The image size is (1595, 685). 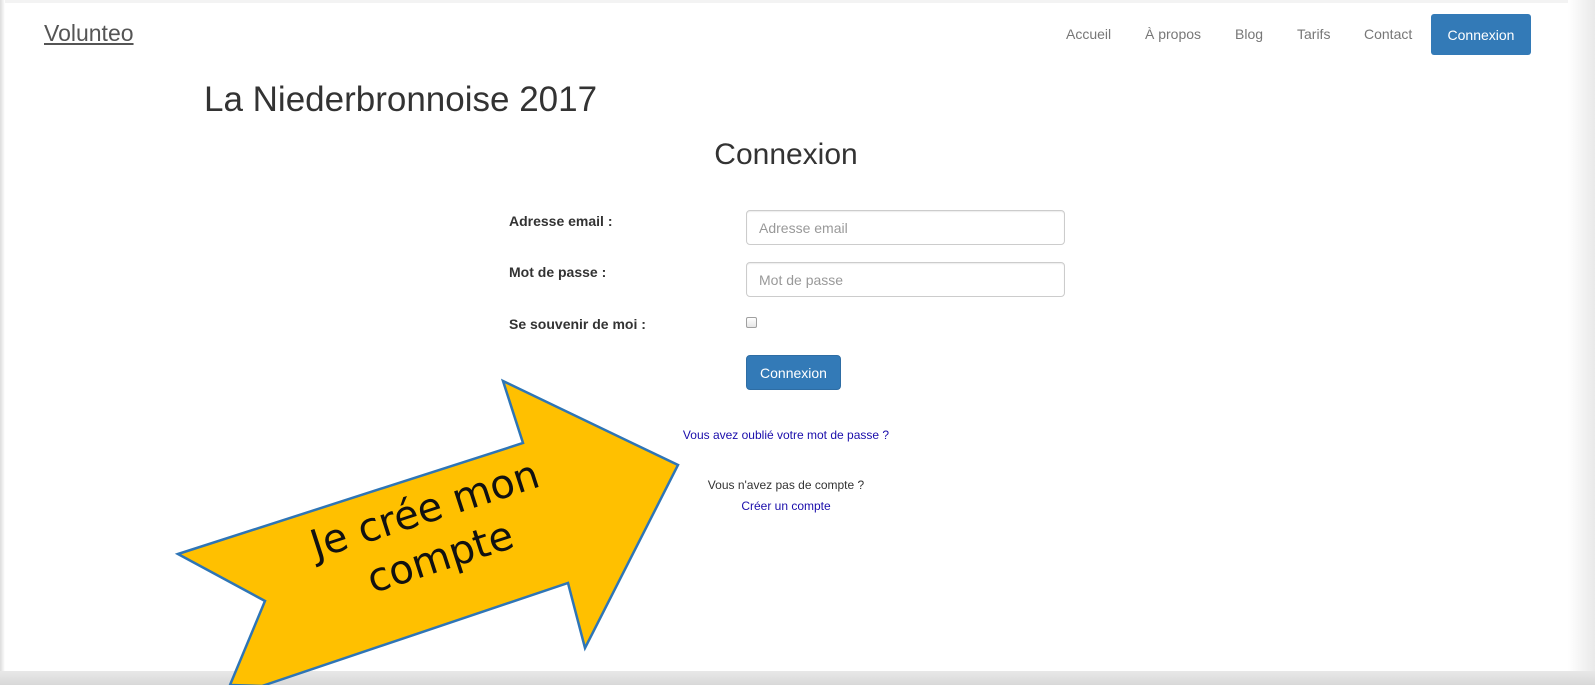 I want to click on arrow-shape, so click(x=427, y=531).